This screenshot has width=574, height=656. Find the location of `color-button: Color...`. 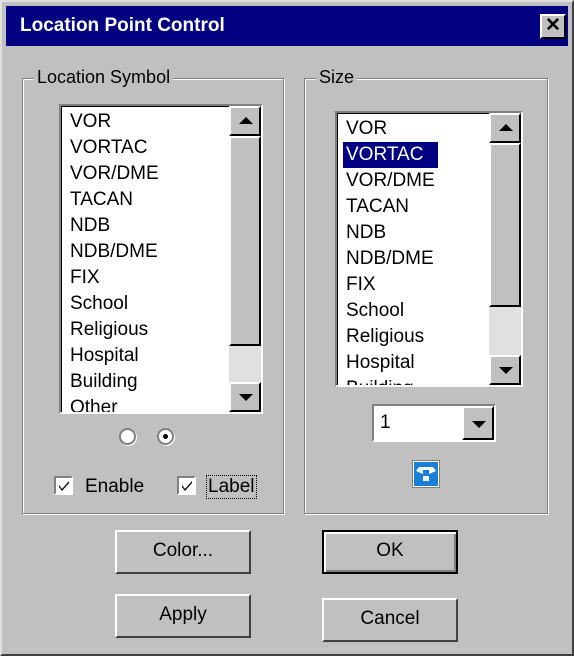

color-button: Color... is located at coordinates (183, 552).